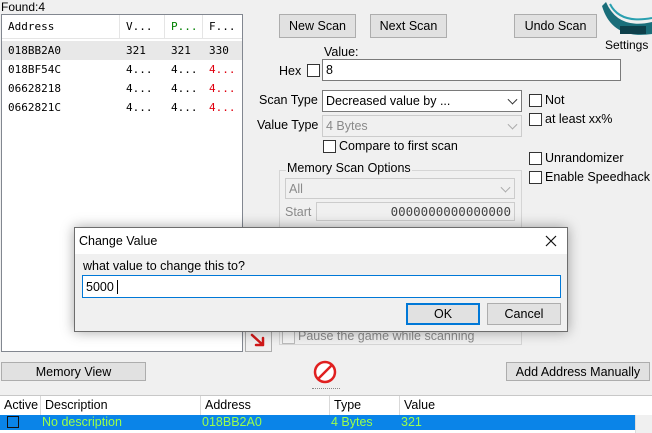 This screenshot has height=433, width=652. I want to click on clear-list-icon, so click(325, 372).